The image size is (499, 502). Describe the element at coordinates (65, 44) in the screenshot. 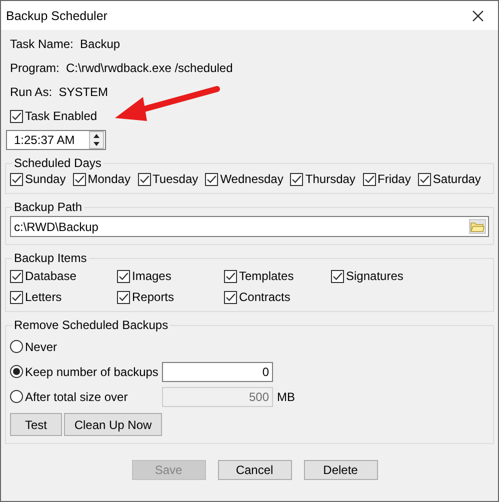

I see `info-text: Task Name: Backup` at that location.